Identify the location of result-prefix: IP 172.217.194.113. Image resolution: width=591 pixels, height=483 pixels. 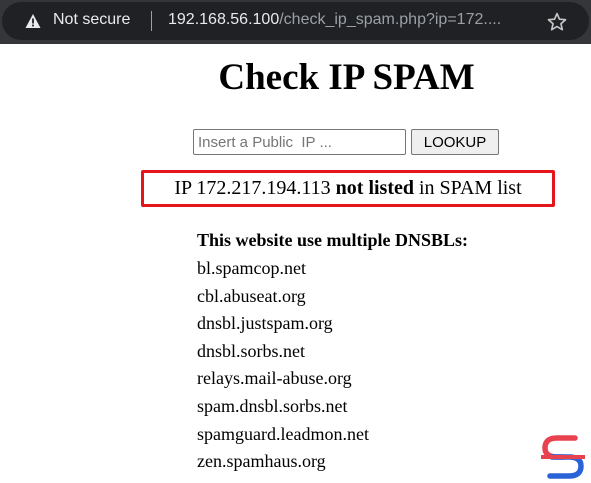
(255, 188).